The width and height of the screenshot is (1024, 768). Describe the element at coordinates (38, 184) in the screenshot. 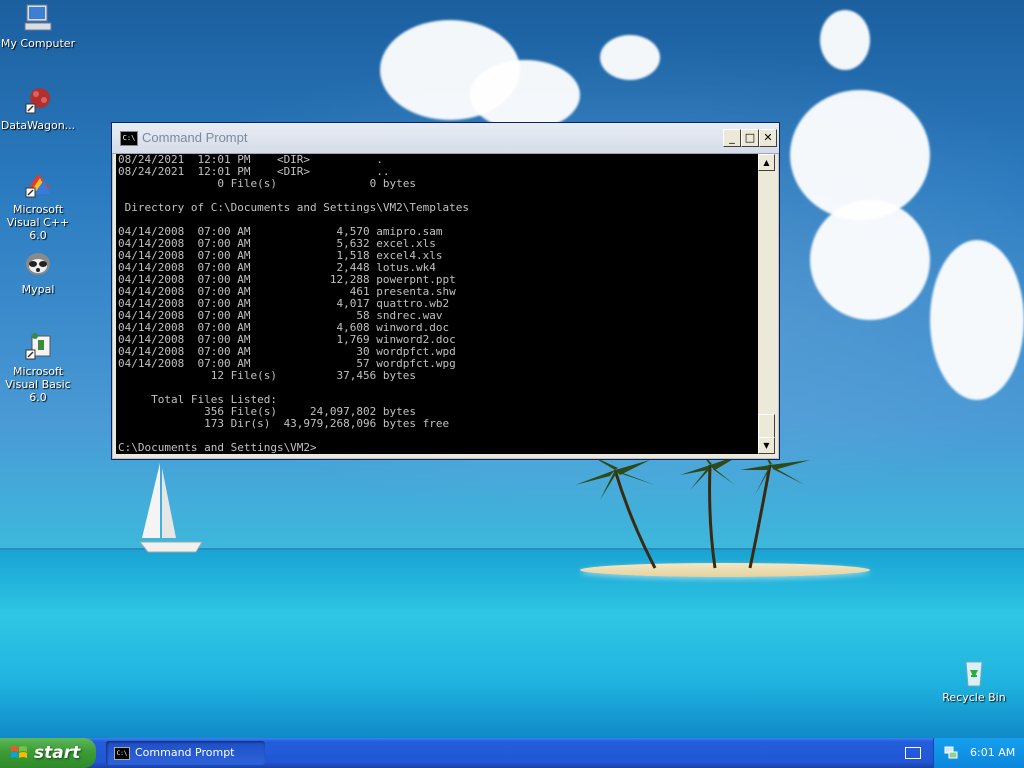

I see `visual-cpp-icon` at that location.